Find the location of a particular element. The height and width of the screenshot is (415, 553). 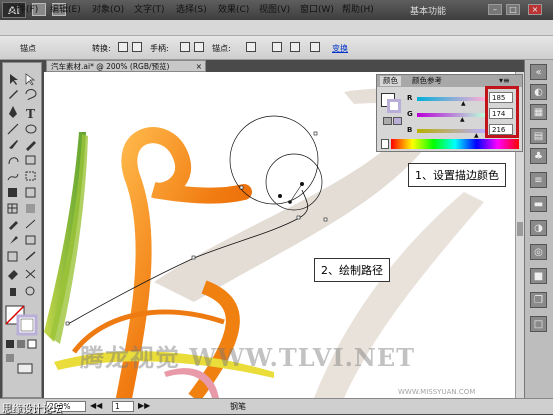

live-paint-selection-icon is located at coordinates (30, 240).